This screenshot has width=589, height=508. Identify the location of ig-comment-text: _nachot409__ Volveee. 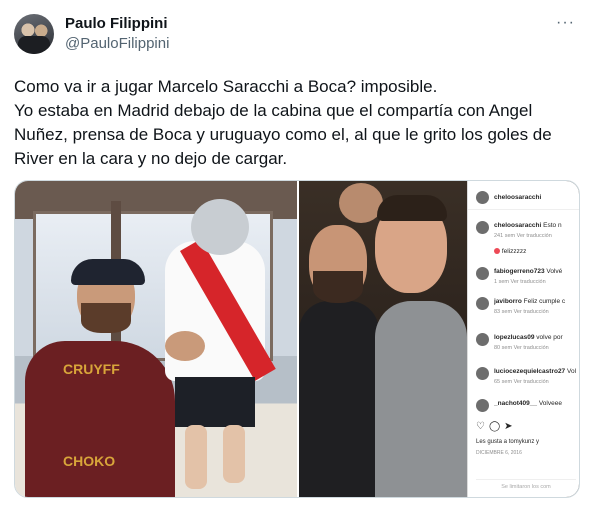
(536, 403).